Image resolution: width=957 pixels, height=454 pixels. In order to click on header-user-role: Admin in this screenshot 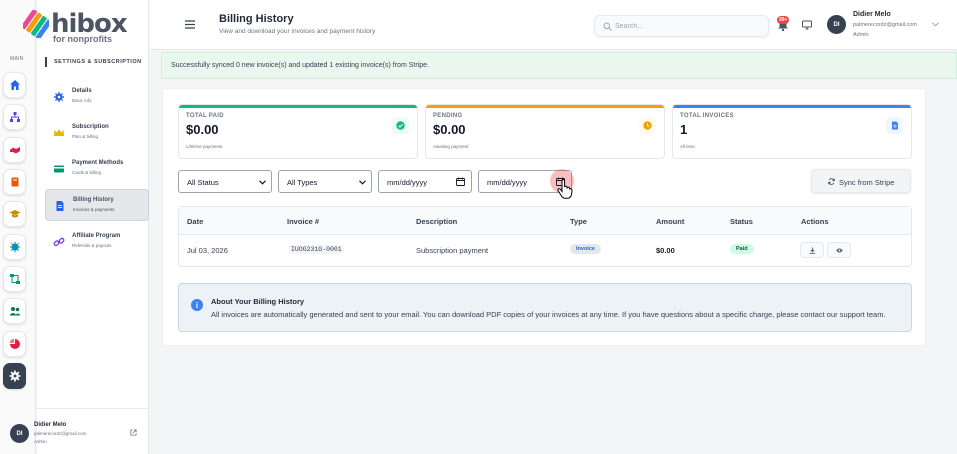, I will do `click(861, 35)`.